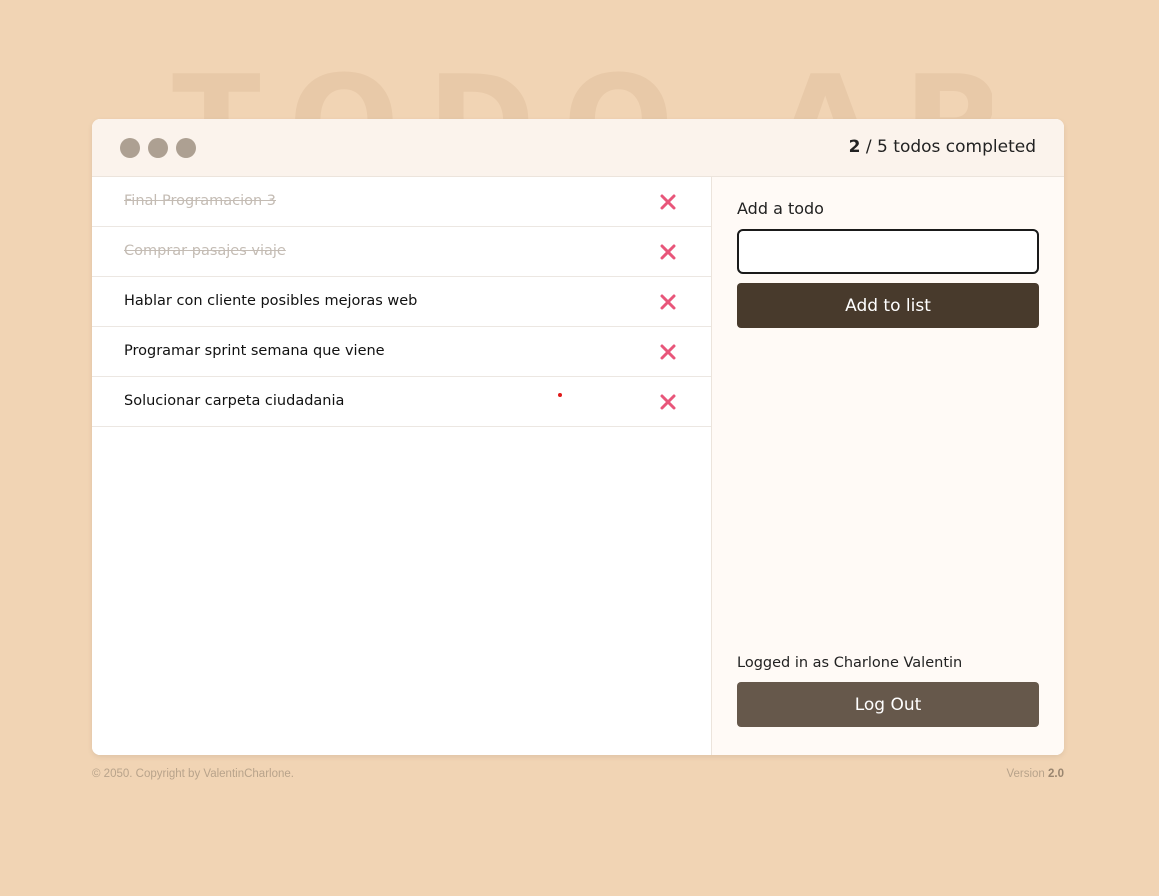 The image size is (1159, 896). What do you see at coordinates (1056, 774) in the screenshot?
I see `version-number: 2.0` at bounding box center [1056, 774].